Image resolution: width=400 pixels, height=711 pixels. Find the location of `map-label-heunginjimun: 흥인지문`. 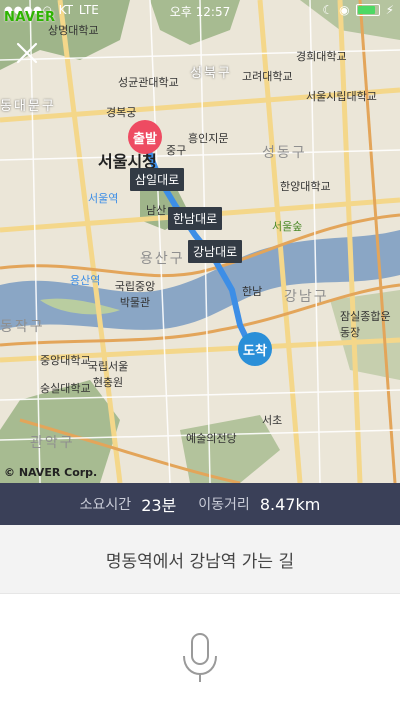

map-label-heunginjimun: 흥인지문 is located at coordinates (208, 138).